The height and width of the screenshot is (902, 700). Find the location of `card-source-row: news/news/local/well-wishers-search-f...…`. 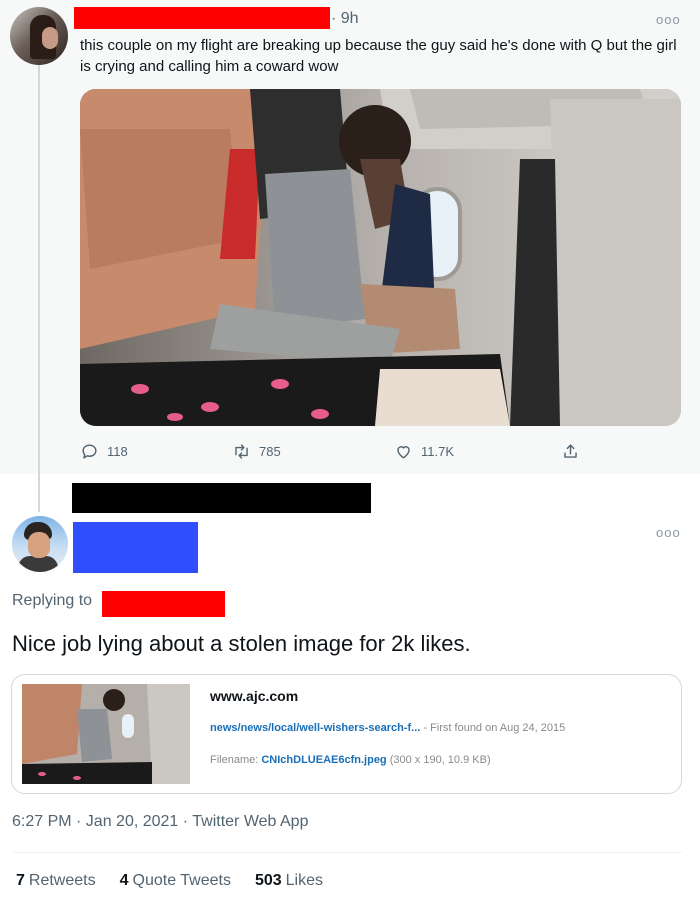

card-source-row: news/news/local/well-wishers-search-f...… is located at coordinates (387, 728).